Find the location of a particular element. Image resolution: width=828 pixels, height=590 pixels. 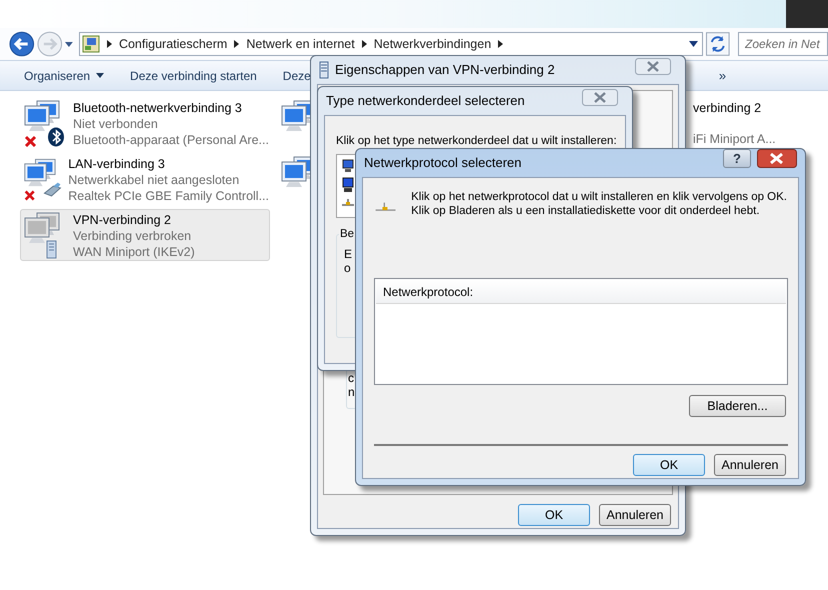

control-panel-icon is located at coordinates (91, 44).